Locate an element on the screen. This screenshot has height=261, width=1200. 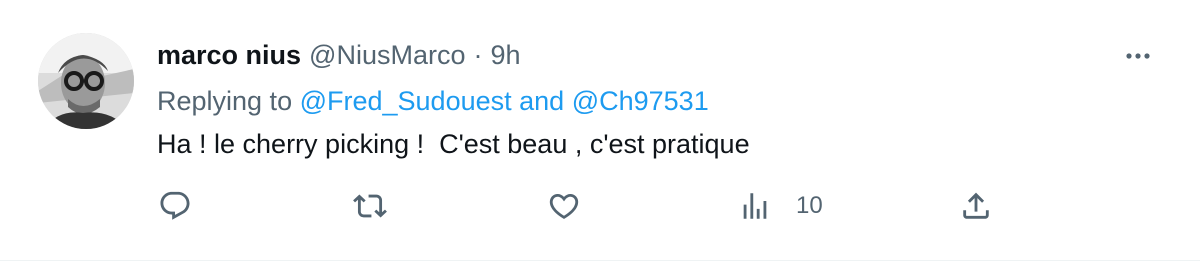
retweet-button is located at coordinates (370, 206).